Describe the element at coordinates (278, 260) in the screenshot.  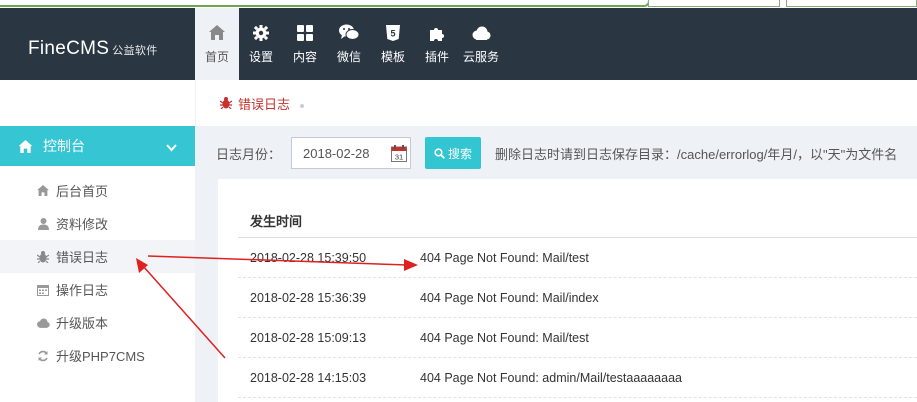
I see `annotation-arrow-to-log` at that location.